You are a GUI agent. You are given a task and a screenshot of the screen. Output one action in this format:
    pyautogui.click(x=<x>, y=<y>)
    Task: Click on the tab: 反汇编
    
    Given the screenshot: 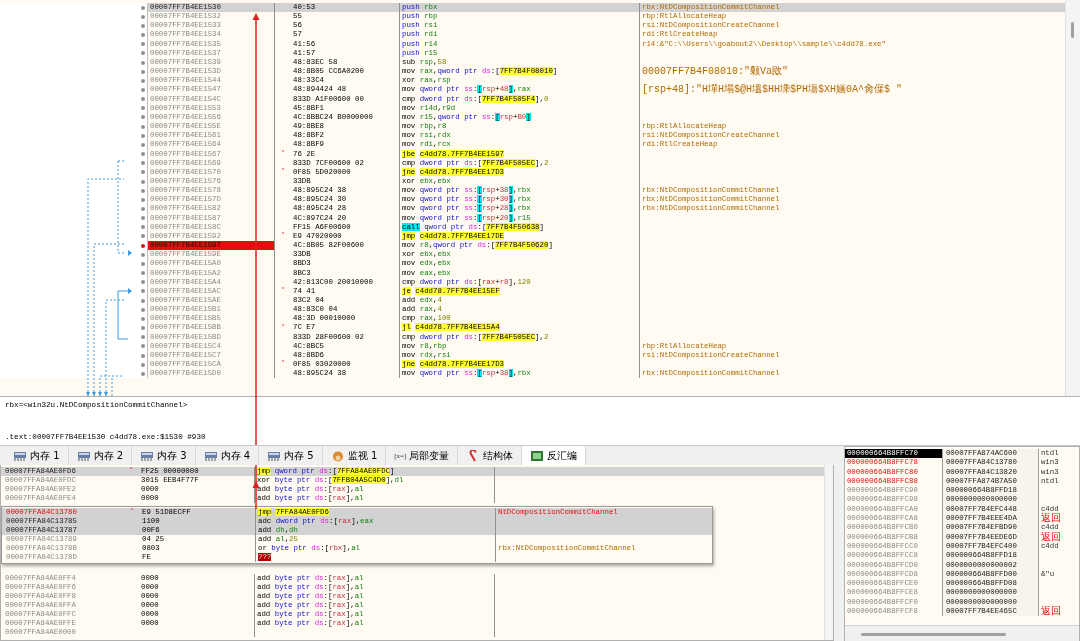 What is the action you would take?
    pyautogui.click(x=554, y=455)
    